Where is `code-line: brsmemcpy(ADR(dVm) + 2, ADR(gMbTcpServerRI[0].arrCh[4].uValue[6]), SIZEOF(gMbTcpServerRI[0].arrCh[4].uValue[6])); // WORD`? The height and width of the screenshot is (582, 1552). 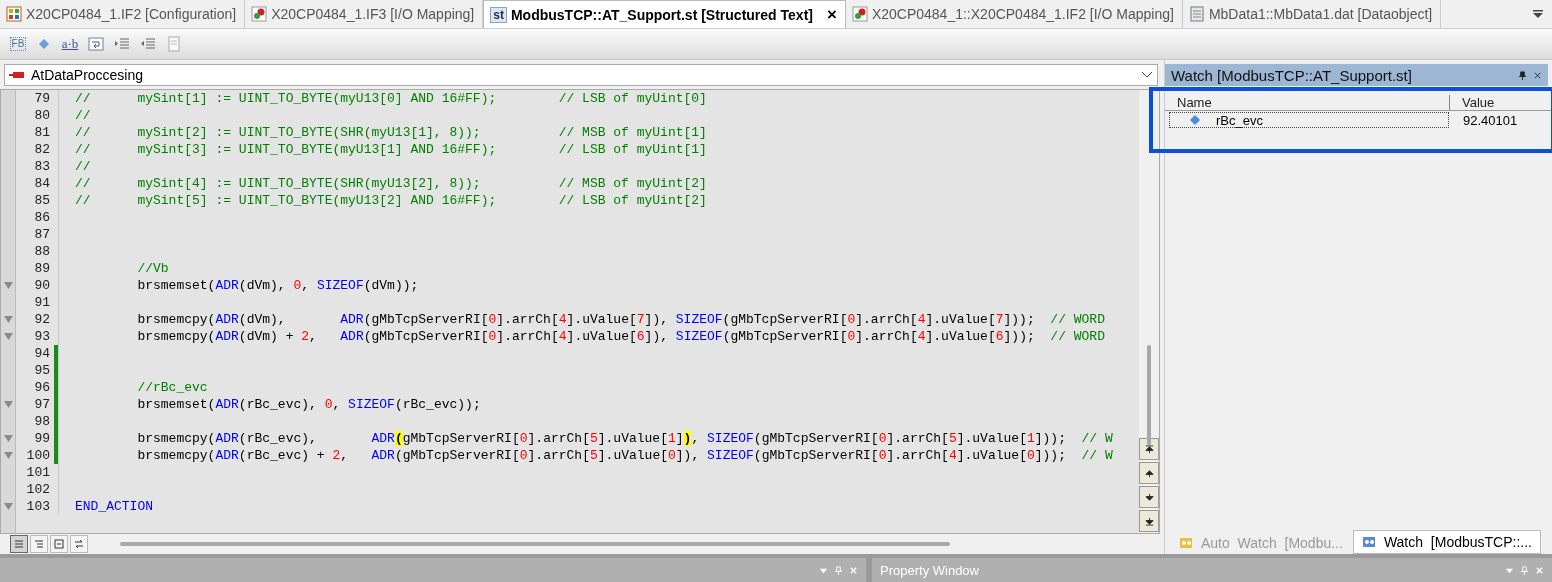 code-line: brsmemcpy(ADR(dVm) + 2, ADR(gMbTcpServerRI[0].arrCh[4].uValue[6]), SIZEOF(gMbTcpServerRI[0].arrCh[4].uValue[6])); // WORD is located at coordinates (620, 336).